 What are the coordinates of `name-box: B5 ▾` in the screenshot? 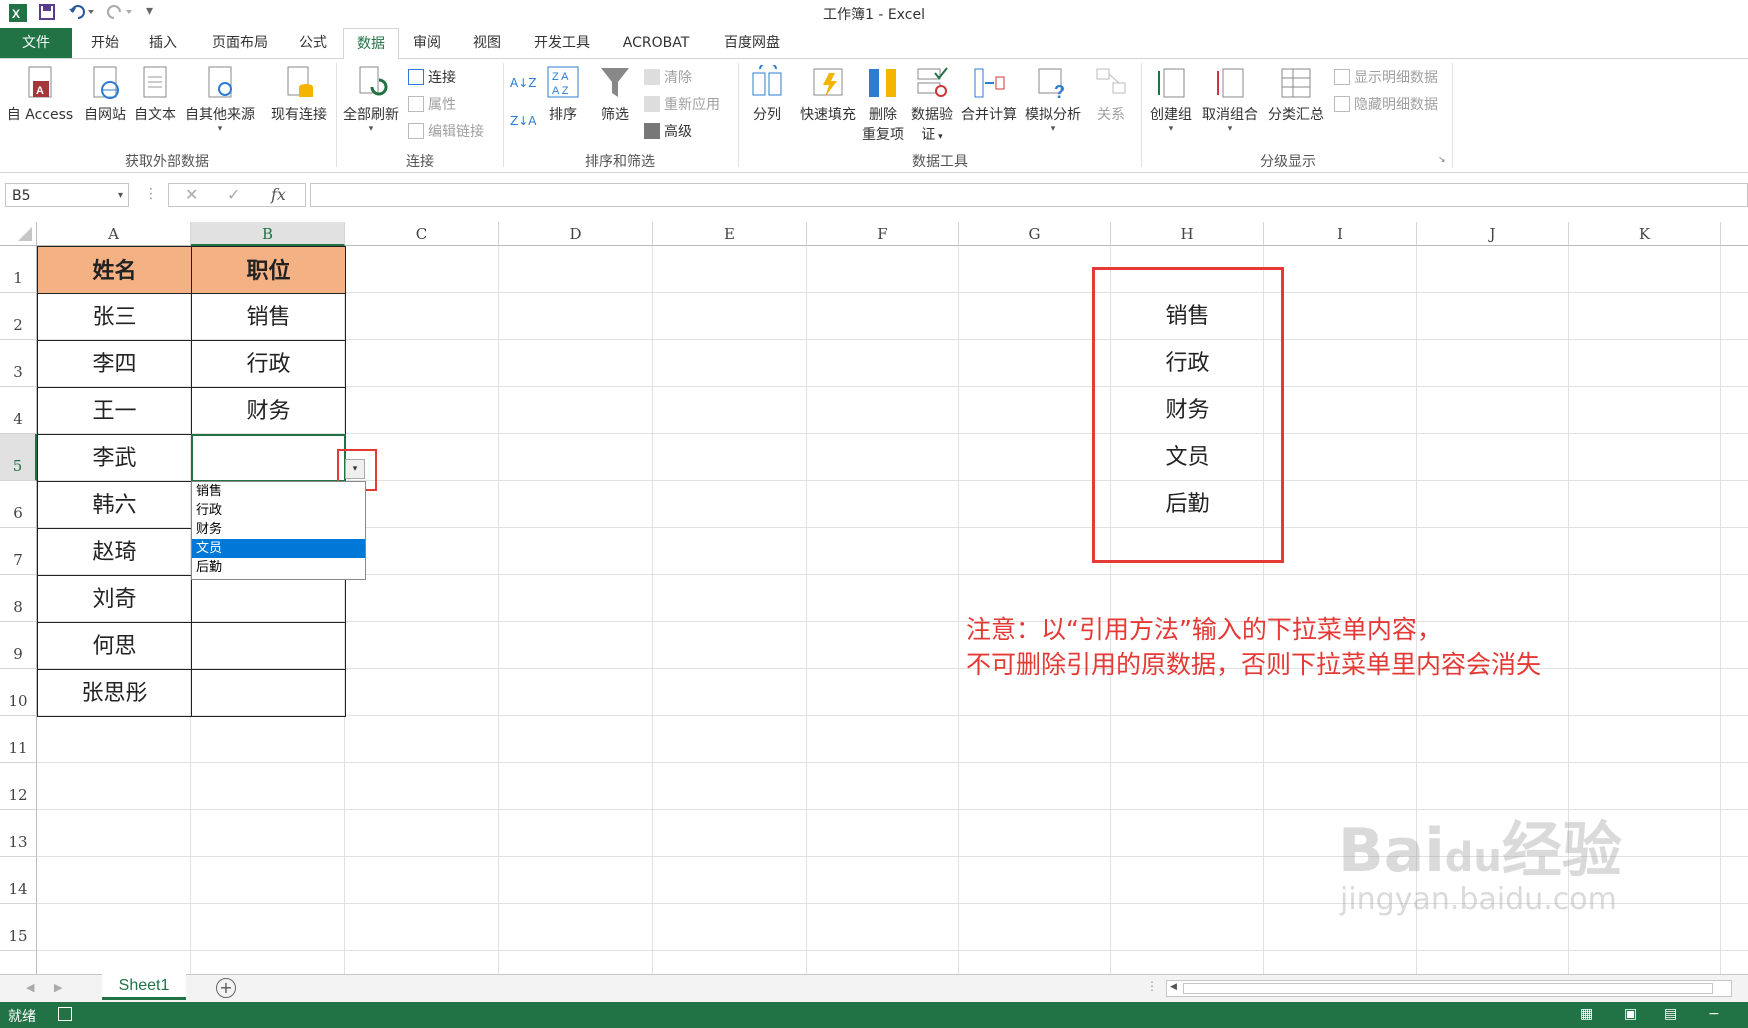 It's located at (67, 195).